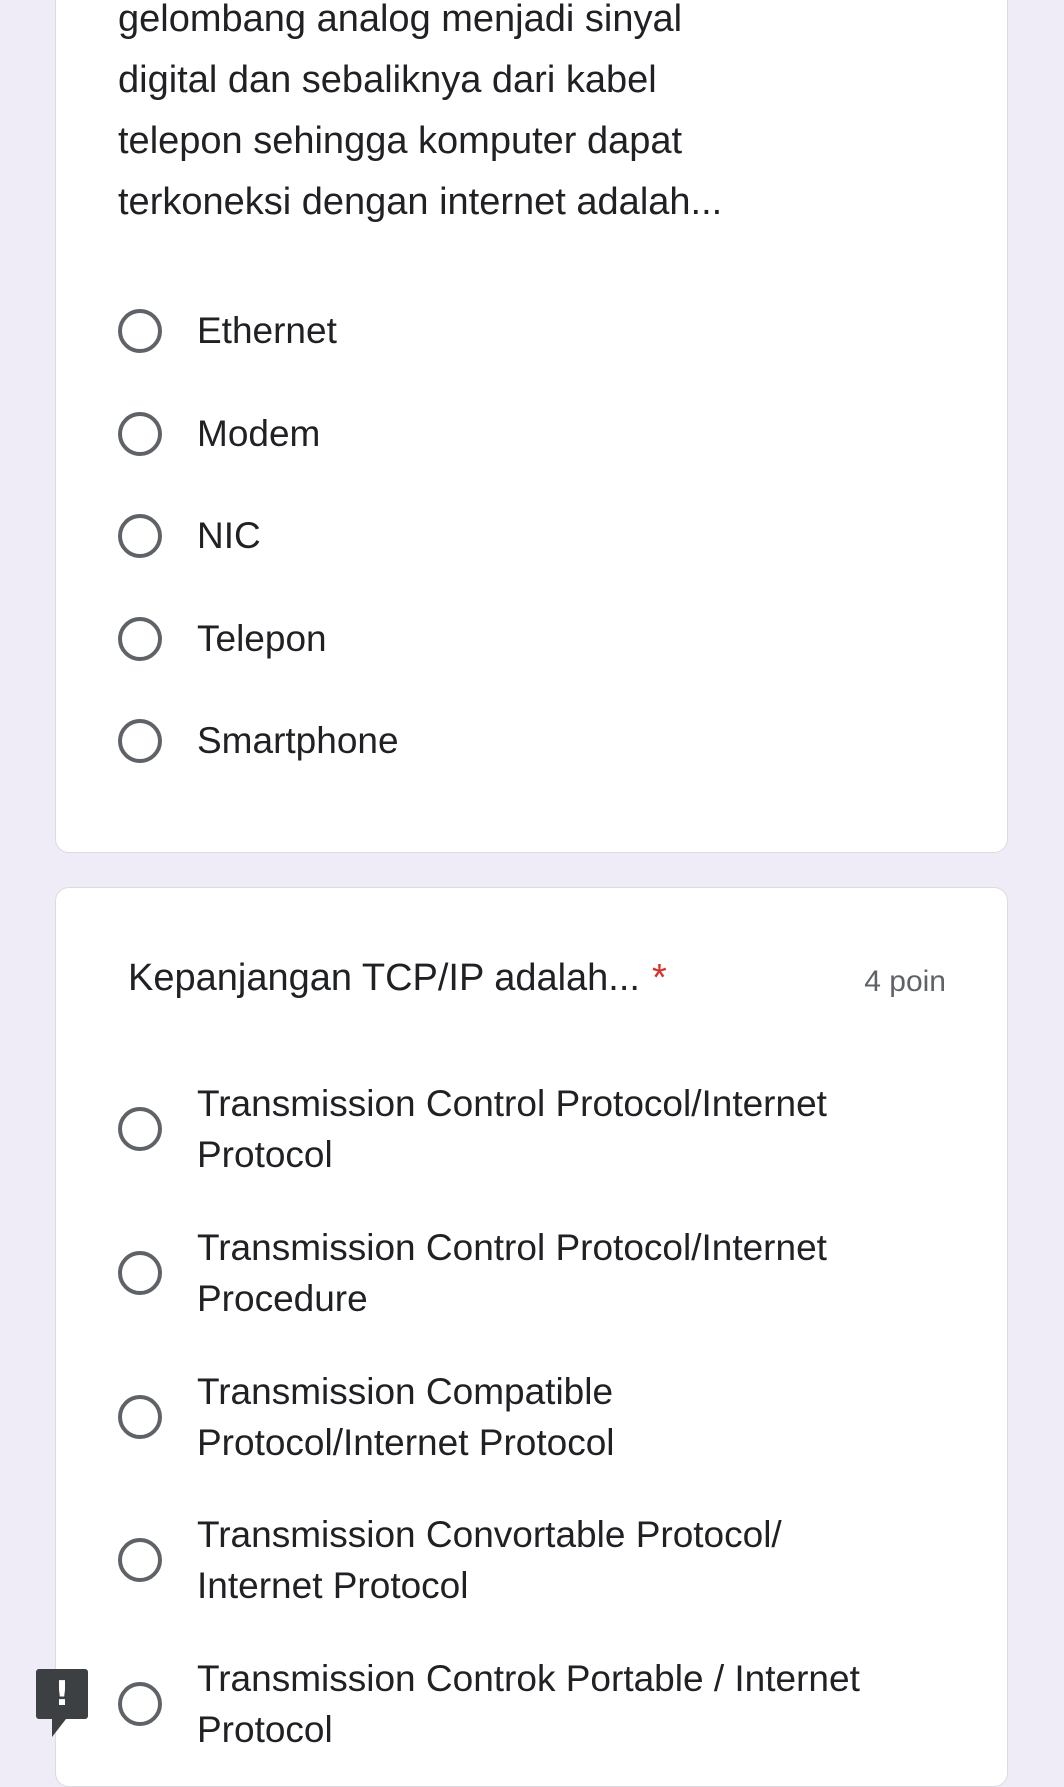  Describe the element at coordinates (229, 535) in the screenshot. I see `option-label: NIC` at that location.